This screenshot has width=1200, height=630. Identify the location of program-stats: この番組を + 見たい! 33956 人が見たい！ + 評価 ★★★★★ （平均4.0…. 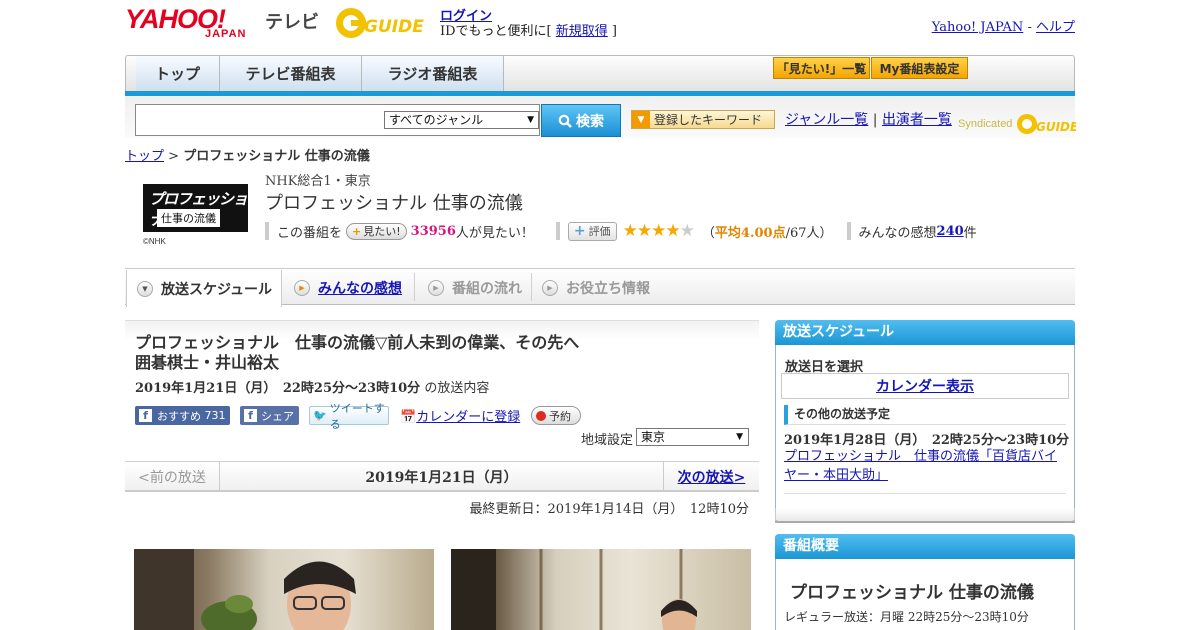
(621, 231).